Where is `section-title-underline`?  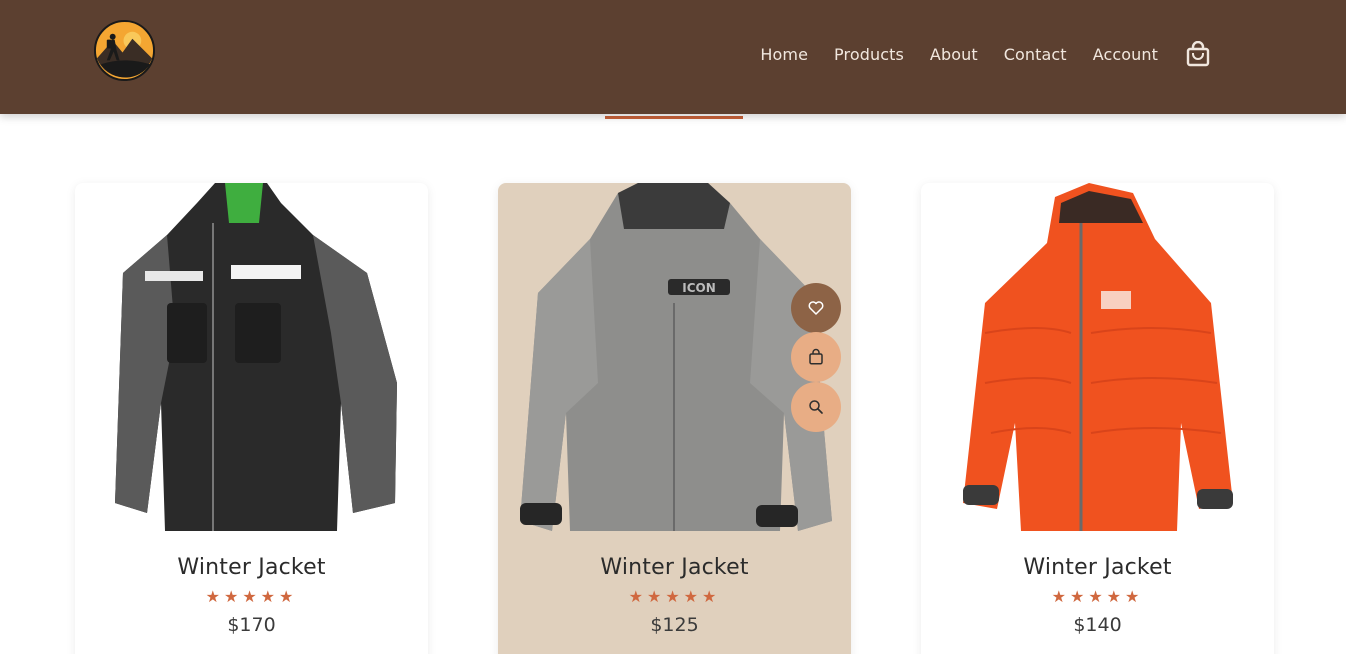
section-title-underline is located at coordinates (674, 117).